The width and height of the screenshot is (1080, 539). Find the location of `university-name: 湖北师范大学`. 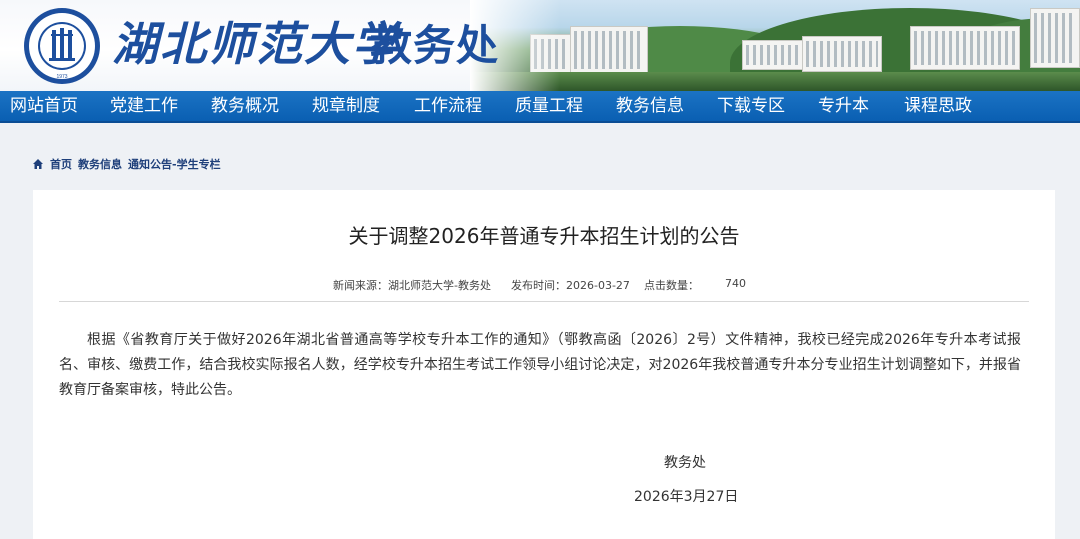

university-name: 湖北师范大学 is located at coordinates (256, 44).